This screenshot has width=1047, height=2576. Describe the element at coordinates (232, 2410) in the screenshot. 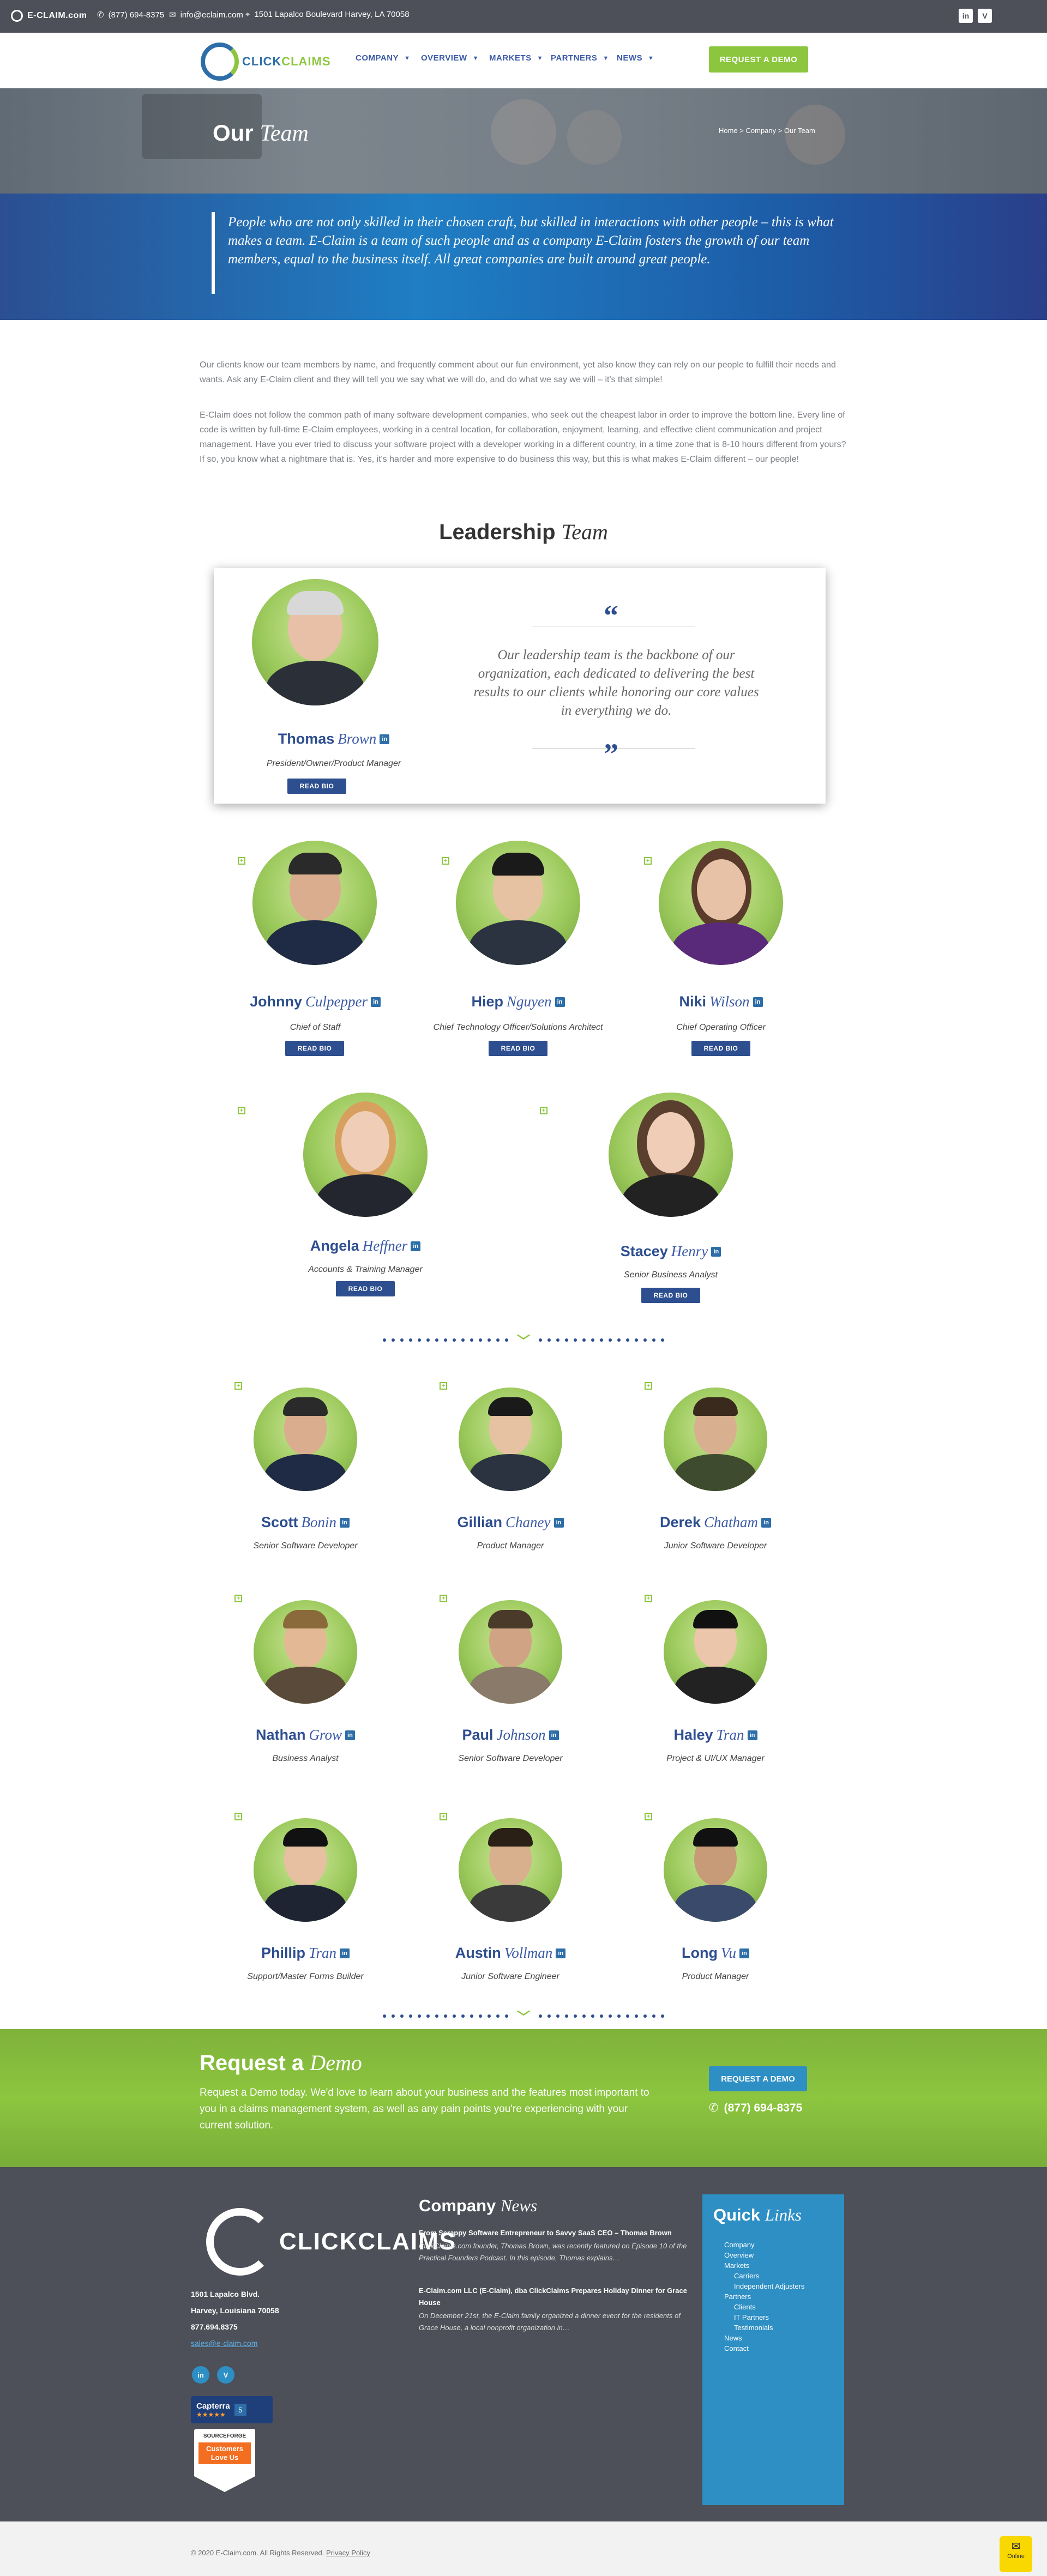

I see `capterra-badge: Capterra ★★★★★ 5` at that location.